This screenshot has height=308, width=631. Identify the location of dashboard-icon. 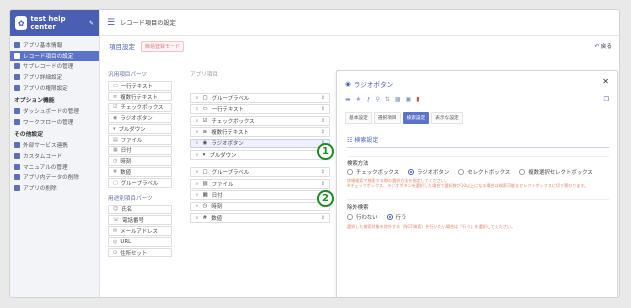
(17, 111).